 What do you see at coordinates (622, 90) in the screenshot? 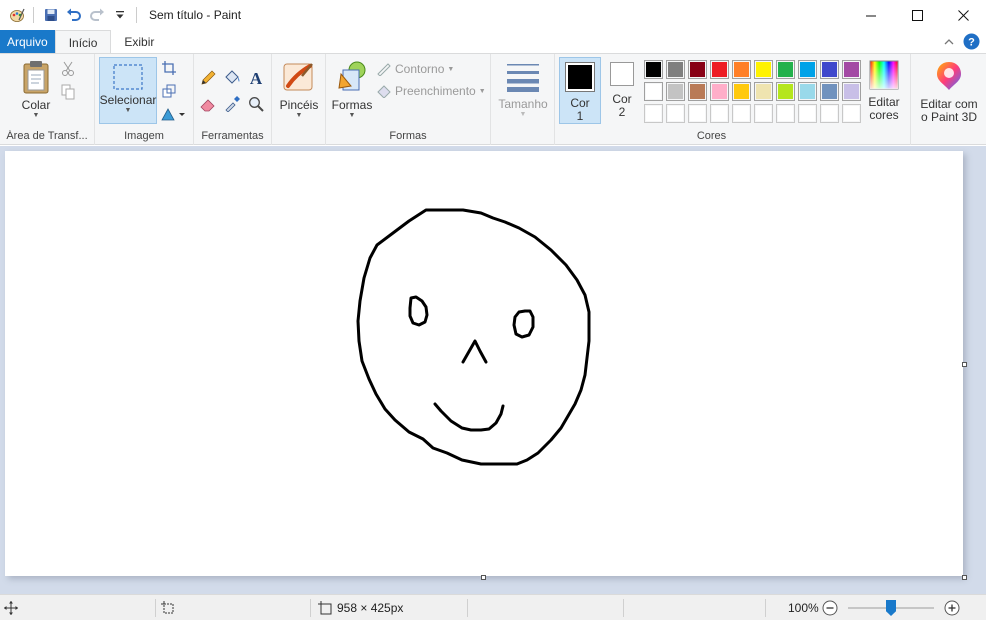
I see `color2-button: Cor 2` at bounding box center [622, 90].